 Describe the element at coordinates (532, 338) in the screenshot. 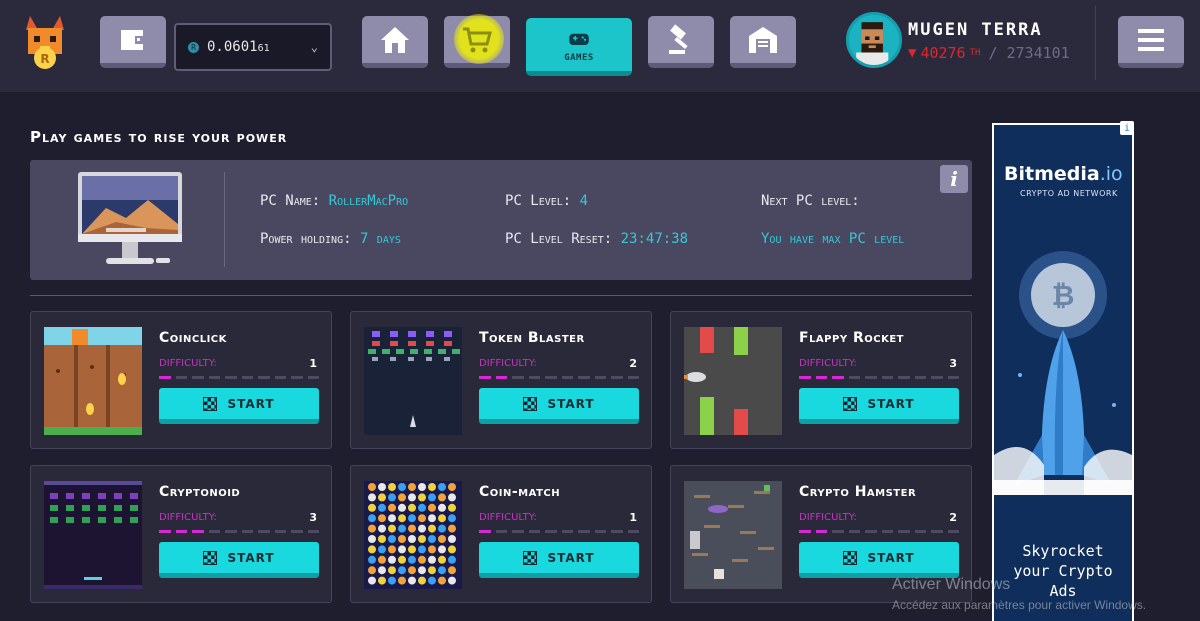

I see `game-title: Token Blaster` at that location.